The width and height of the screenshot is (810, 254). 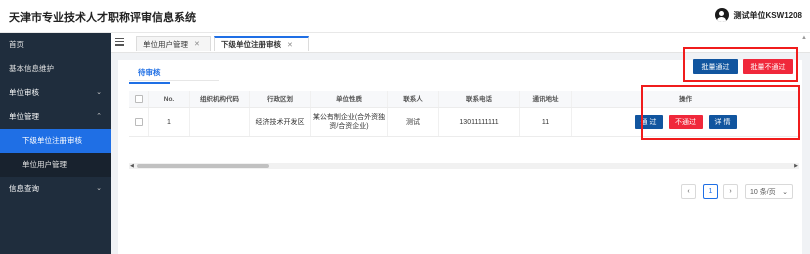 What do you see at coordinates (220, 122) in the screenshot?
I see `cell-org-code` at bounding box center [220, 122].